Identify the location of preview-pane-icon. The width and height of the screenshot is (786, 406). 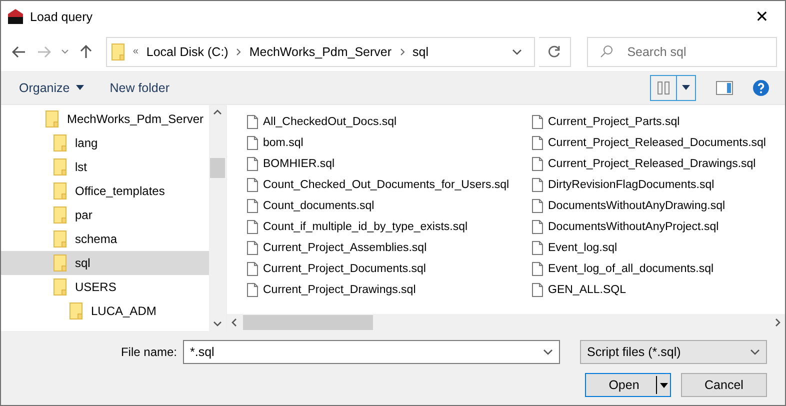
(724, 87).